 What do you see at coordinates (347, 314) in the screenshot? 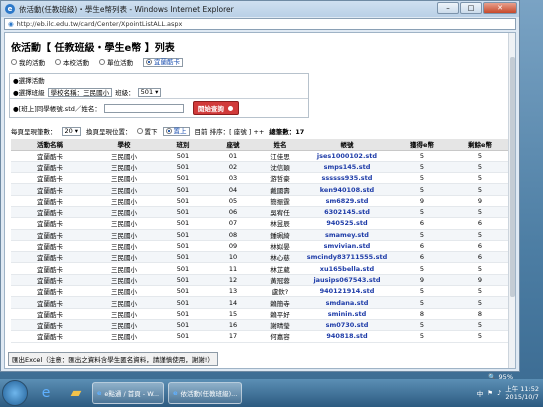
I see `cell-account: sminin.std` at bounding box center [347, 314].